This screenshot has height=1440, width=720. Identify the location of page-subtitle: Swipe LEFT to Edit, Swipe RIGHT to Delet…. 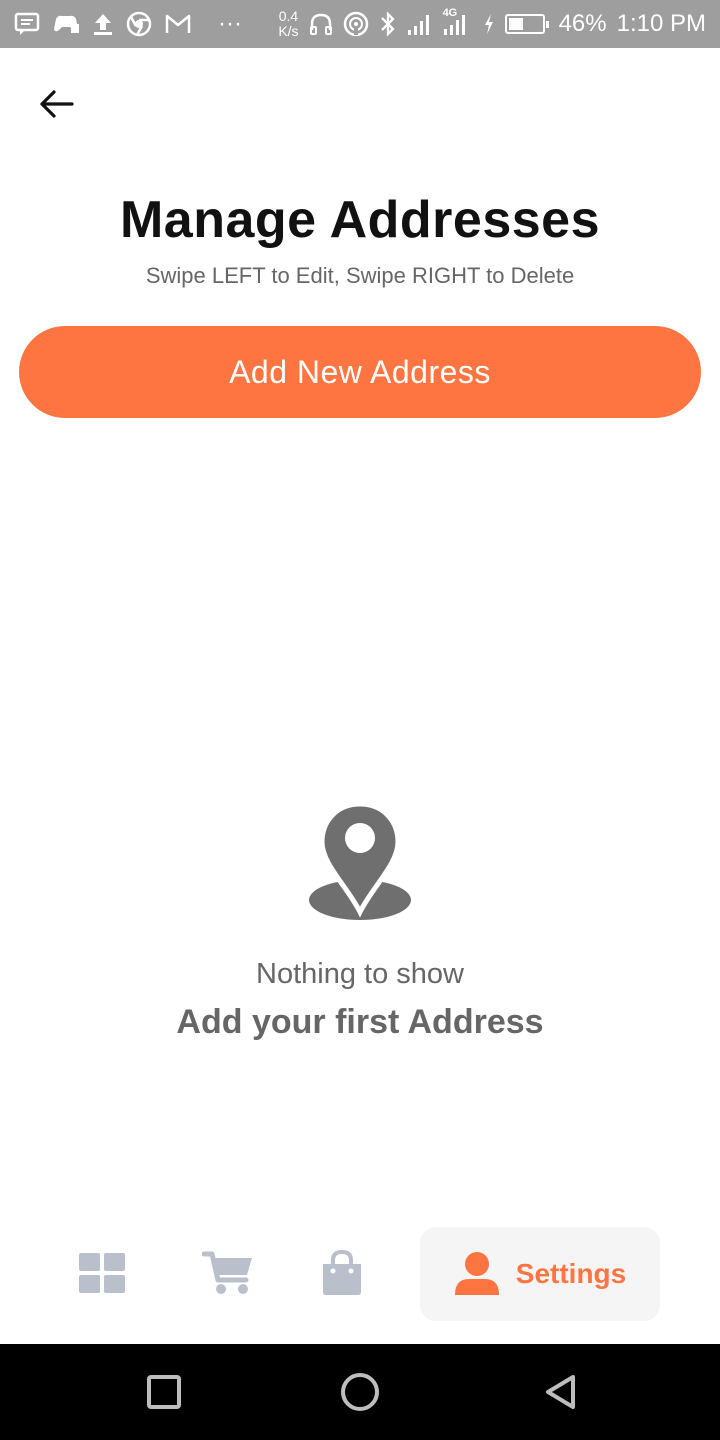
(360, 275).